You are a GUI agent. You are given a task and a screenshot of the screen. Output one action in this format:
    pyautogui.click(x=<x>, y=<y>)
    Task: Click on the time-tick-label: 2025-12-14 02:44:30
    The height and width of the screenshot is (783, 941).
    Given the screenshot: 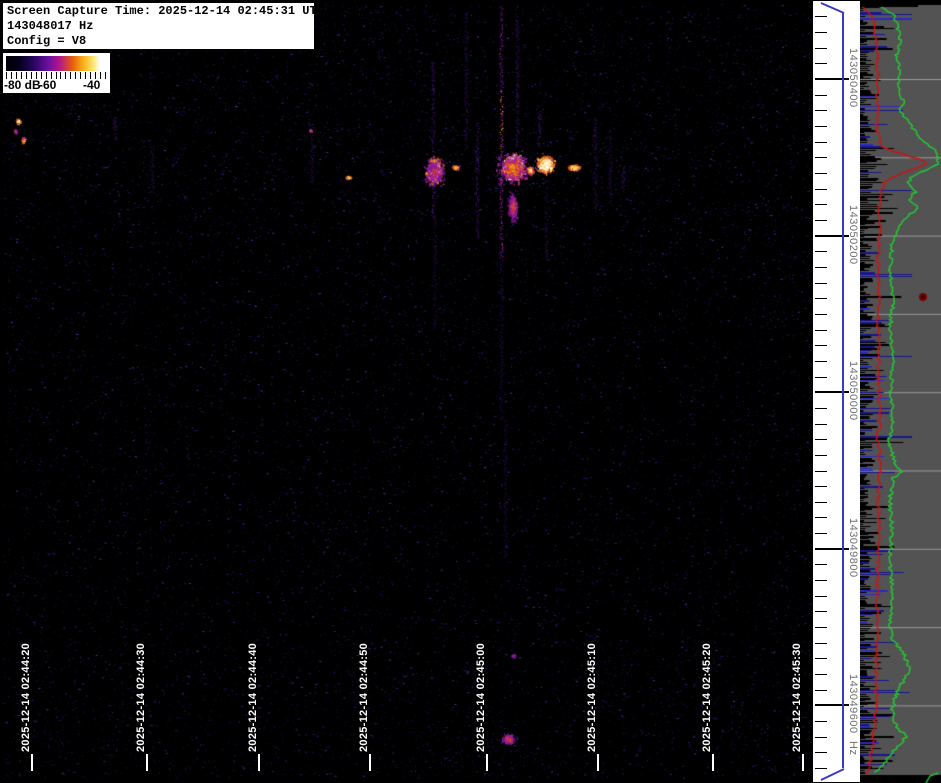 What is the action you would take?
    pyautogui.click(x=141, y=697)
    